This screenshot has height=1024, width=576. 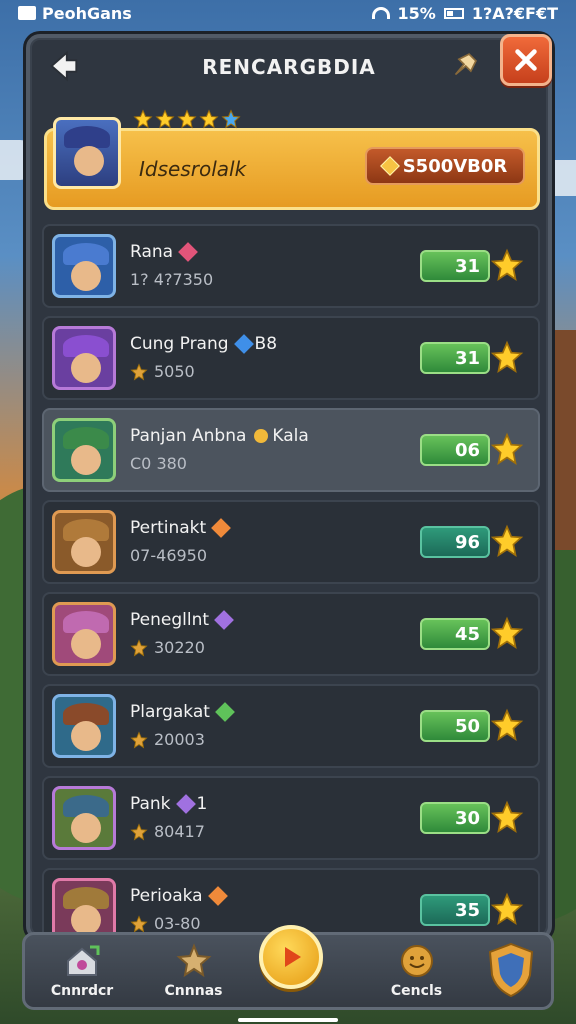 I want to click on score-badge: 45, so click(x=455, y=634).